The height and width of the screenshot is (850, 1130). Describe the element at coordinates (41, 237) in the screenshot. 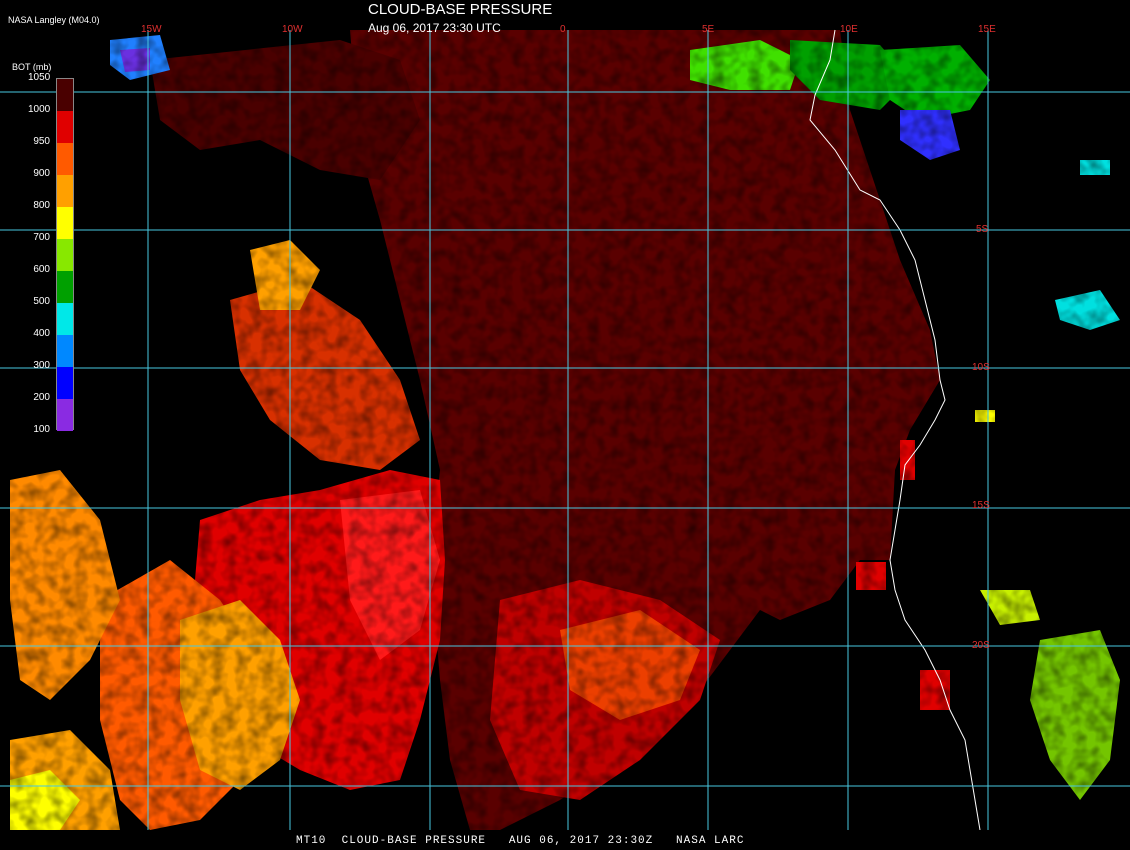

I see `legend-level-label: 700` at that location.